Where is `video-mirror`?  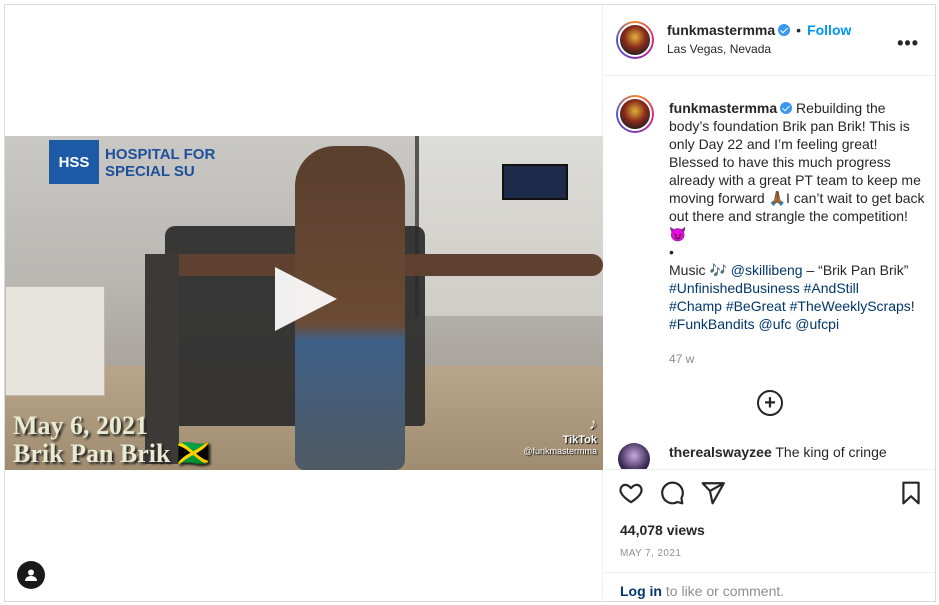
video-mirror is located at coordinates (509, 226).